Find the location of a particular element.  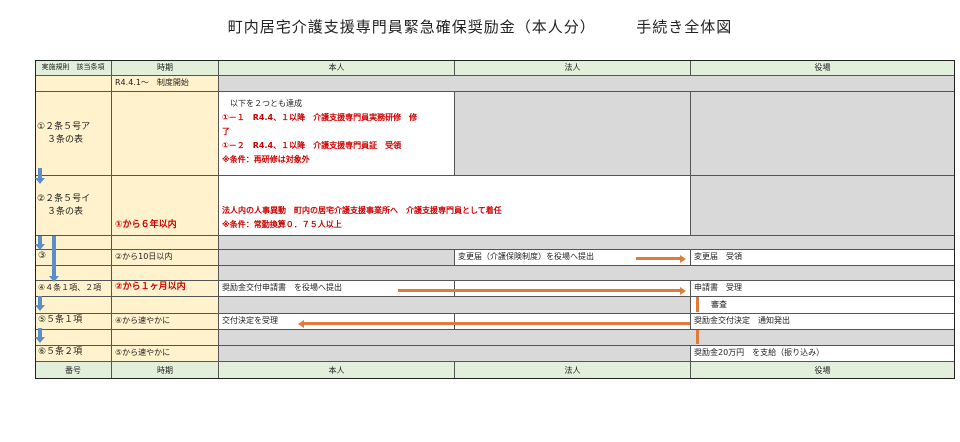

arrow-office-to-self-head is located at coordinates (301, 323).